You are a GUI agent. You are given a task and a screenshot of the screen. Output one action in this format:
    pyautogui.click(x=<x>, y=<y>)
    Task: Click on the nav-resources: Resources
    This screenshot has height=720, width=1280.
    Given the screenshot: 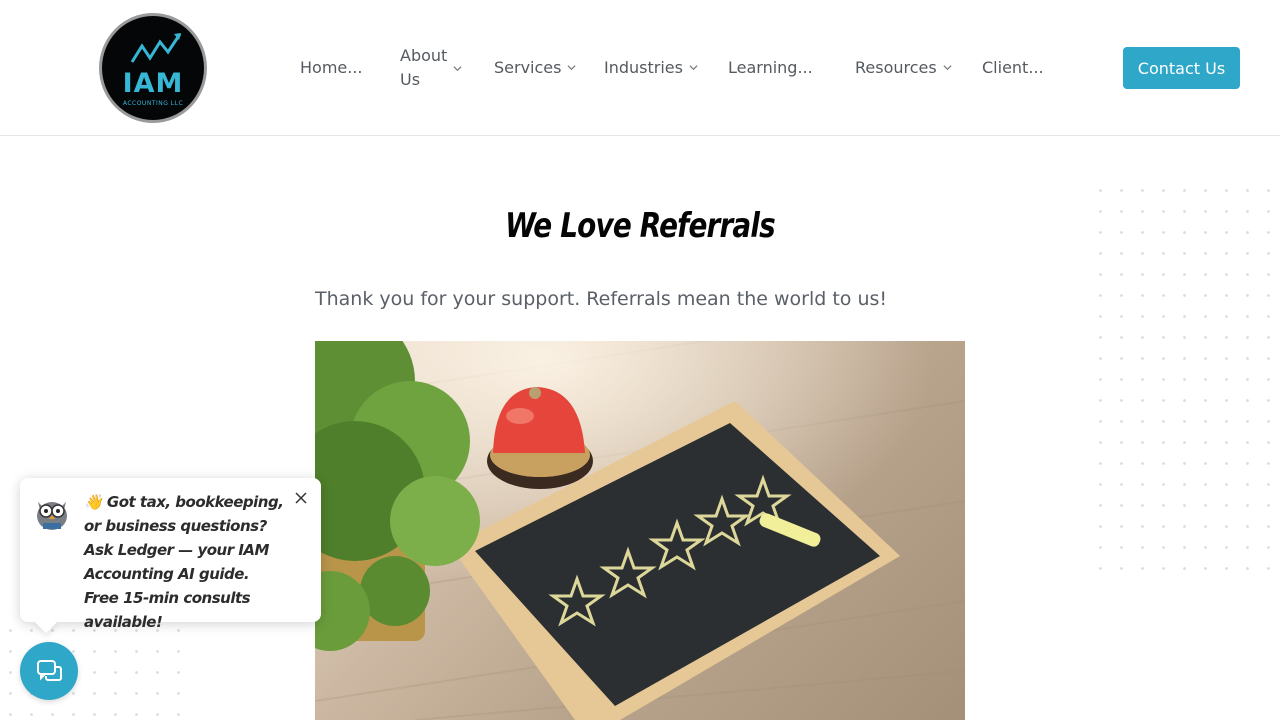 What is the action you would take?
    pyautogui.click(x=903, y=67)
    